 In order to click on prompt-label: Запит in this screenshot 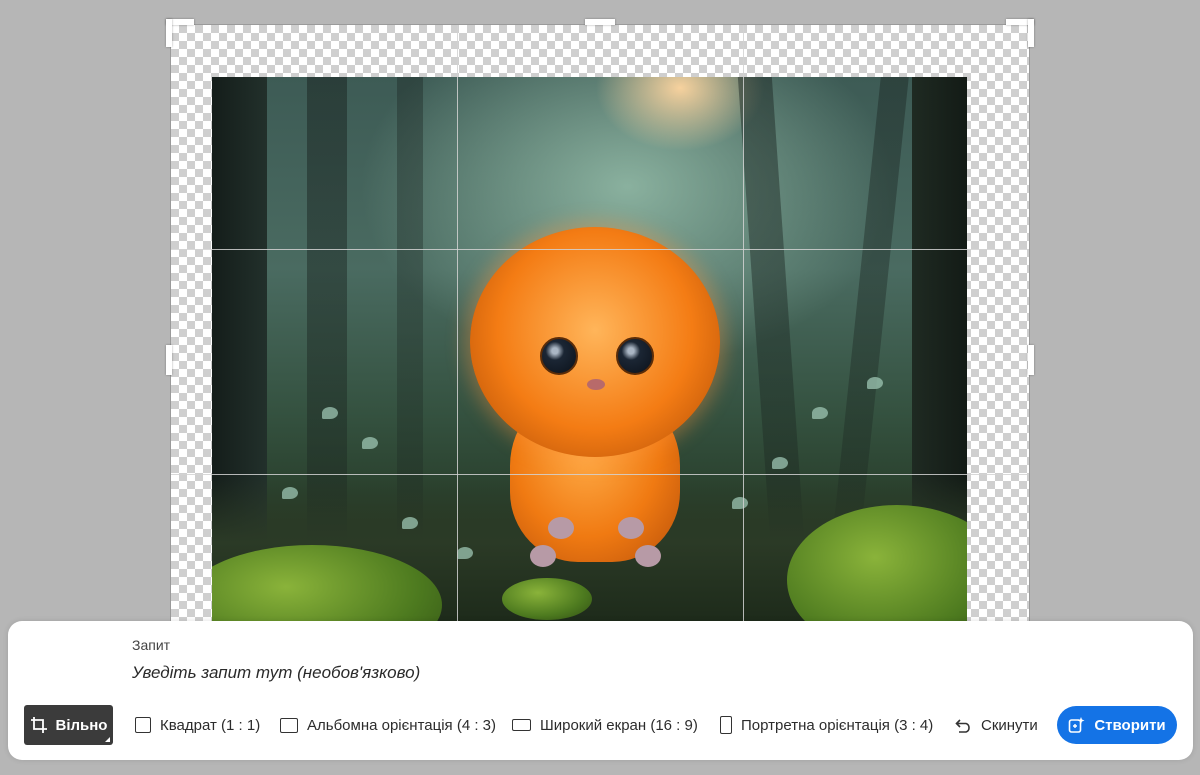, I will do `click(151, 645)`.